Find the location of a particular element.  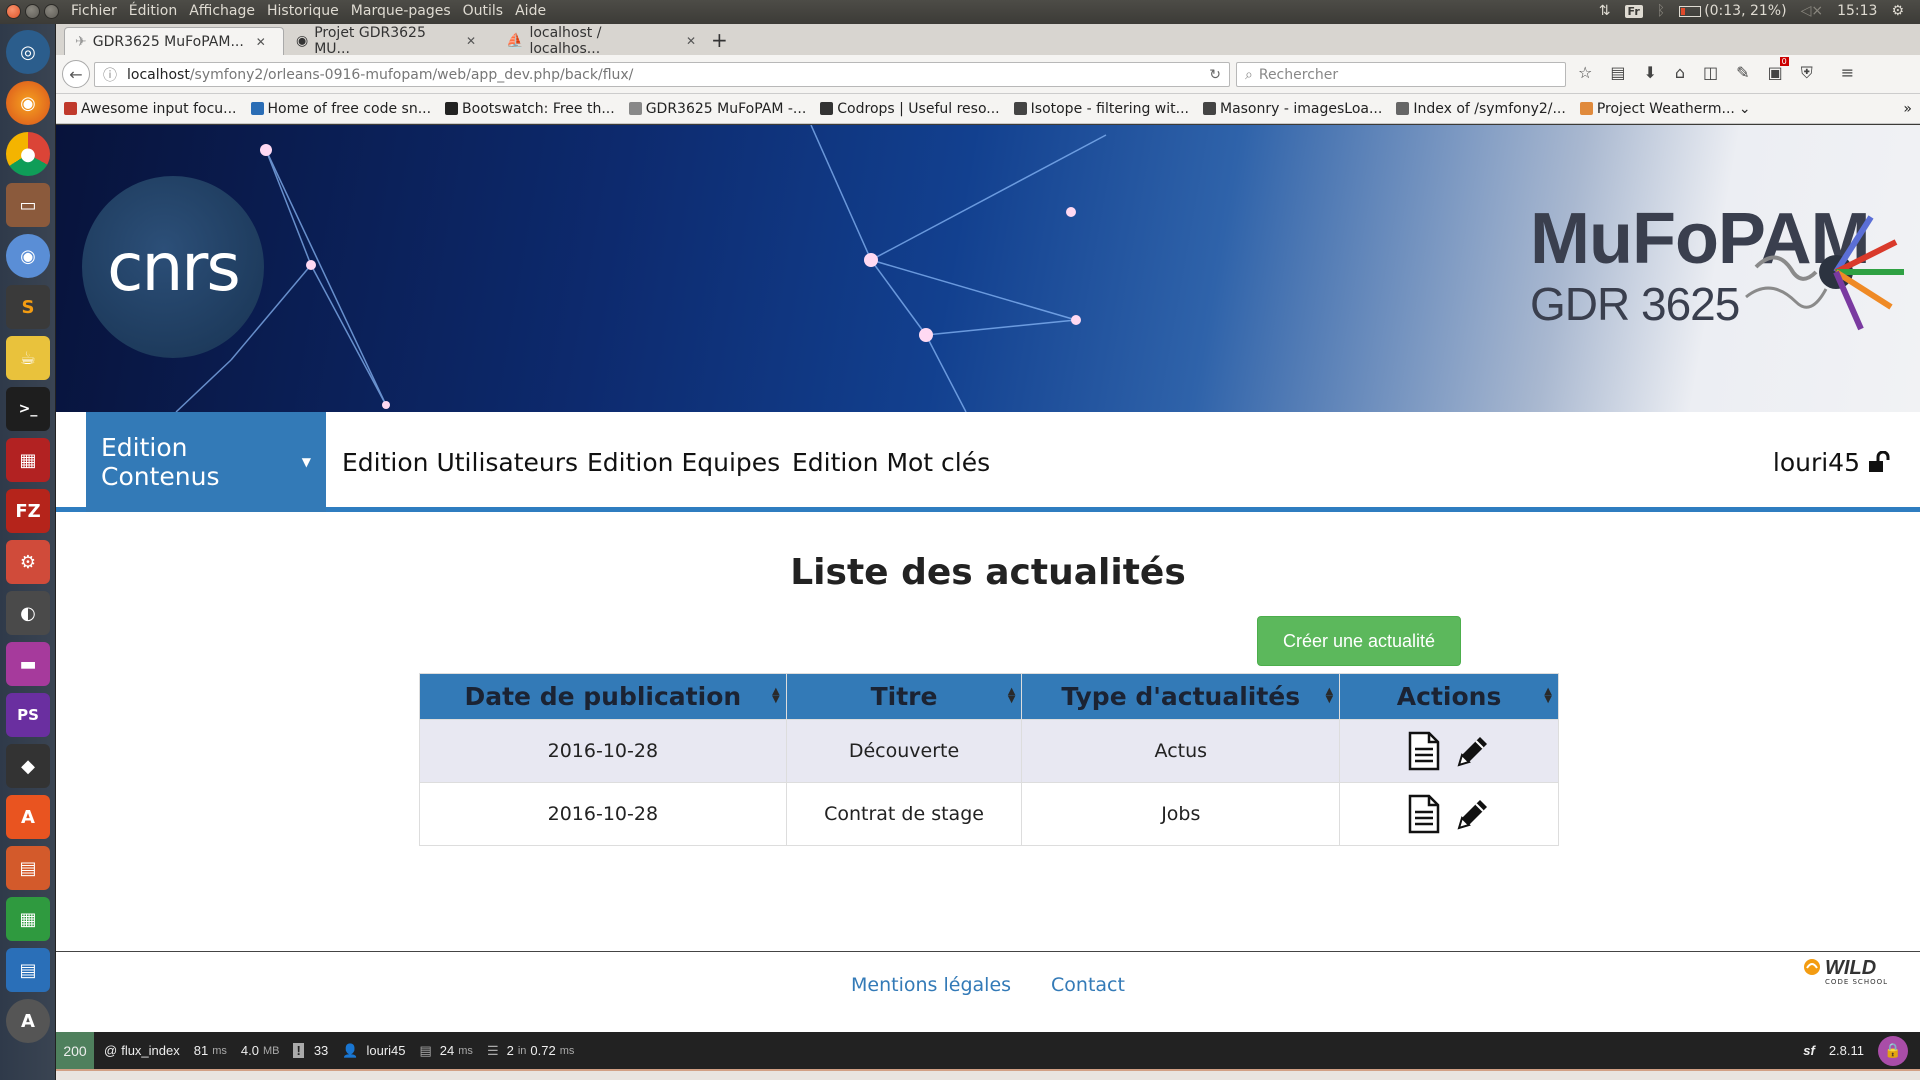

impress-icon: ▤ is located at coordinates (28, 868).